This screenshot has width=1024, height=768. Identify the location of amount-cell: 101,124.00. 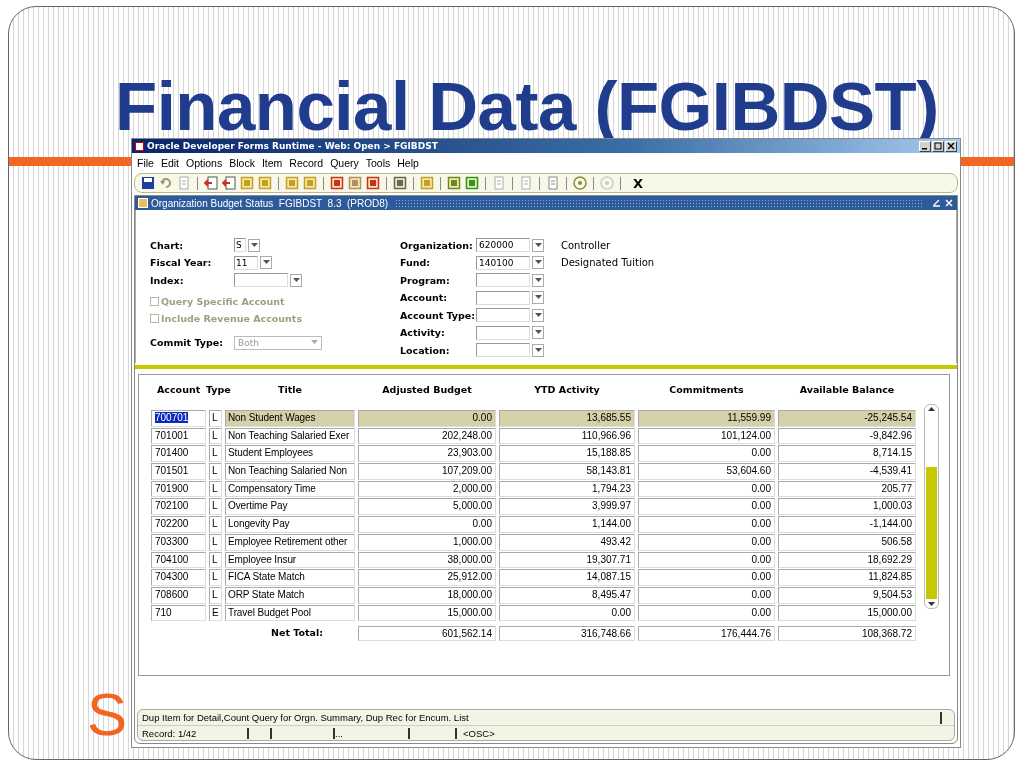
(706, 436).